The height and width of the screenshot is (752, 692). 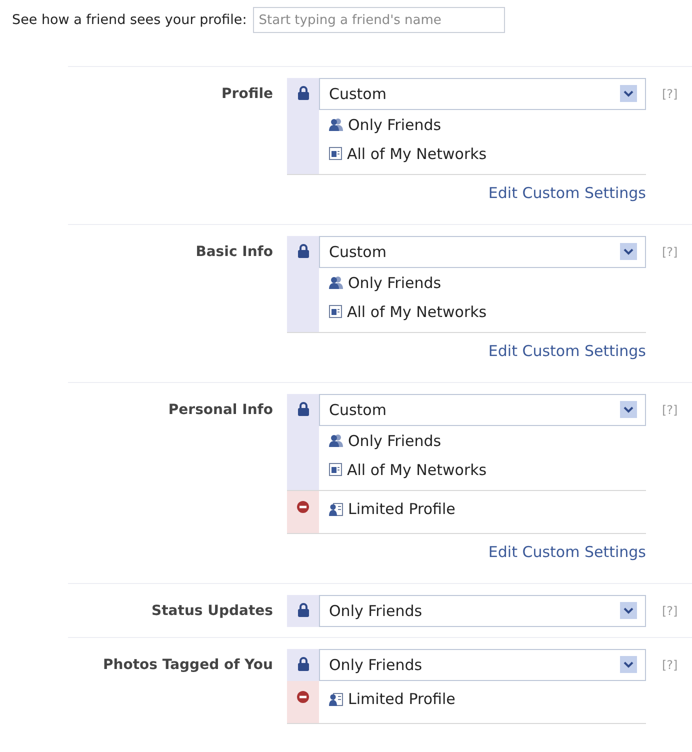 What do you see at coordinates (187, 665) in the screenshot?
I see `setting-label: Photos Tagged of You` at bounding box center [187, 665].